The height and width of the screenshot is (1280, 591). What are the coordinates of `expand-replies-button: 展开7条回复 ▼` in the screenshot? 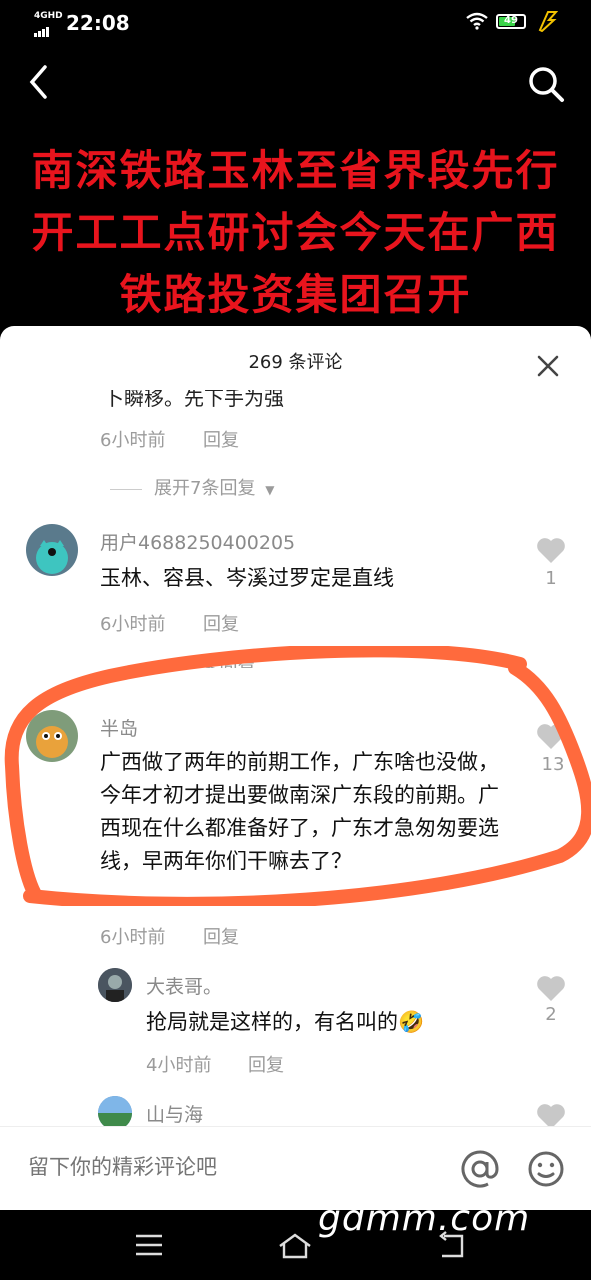 It's located at (192, 487).